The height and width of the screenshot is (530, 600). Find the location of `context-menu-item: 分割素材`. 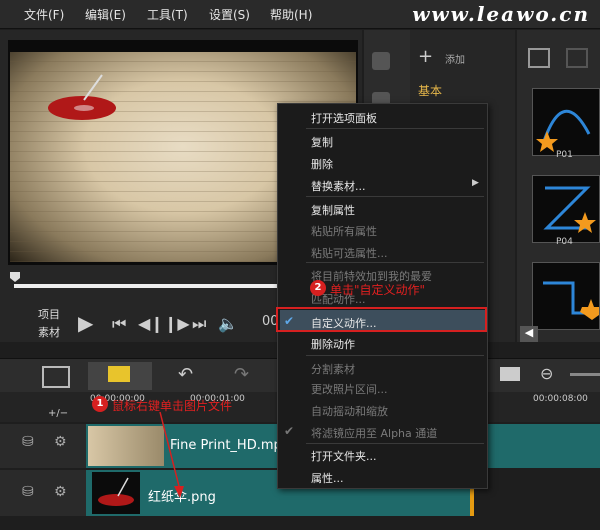

context-menu-item: 分割素材 is located at coordinates (333, 369).